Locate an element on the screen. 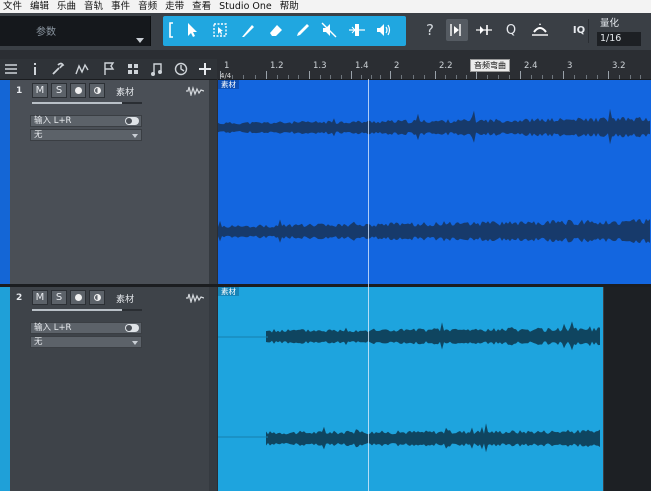 Image resolution: width=651 pixels, height=491 pixels. eraser-tool-button is located at coordinates (276, 30).